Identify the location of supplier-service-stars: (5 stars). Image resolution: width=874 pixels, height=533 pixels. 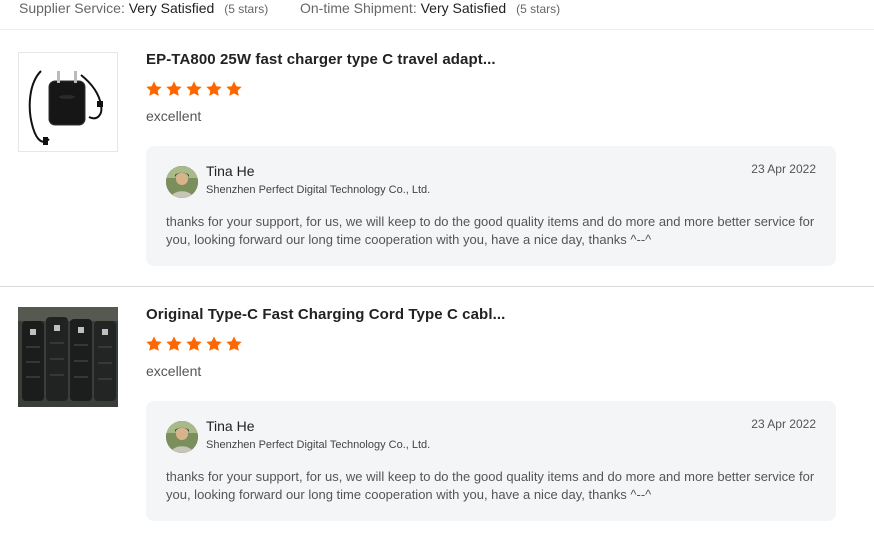
(246, 9).